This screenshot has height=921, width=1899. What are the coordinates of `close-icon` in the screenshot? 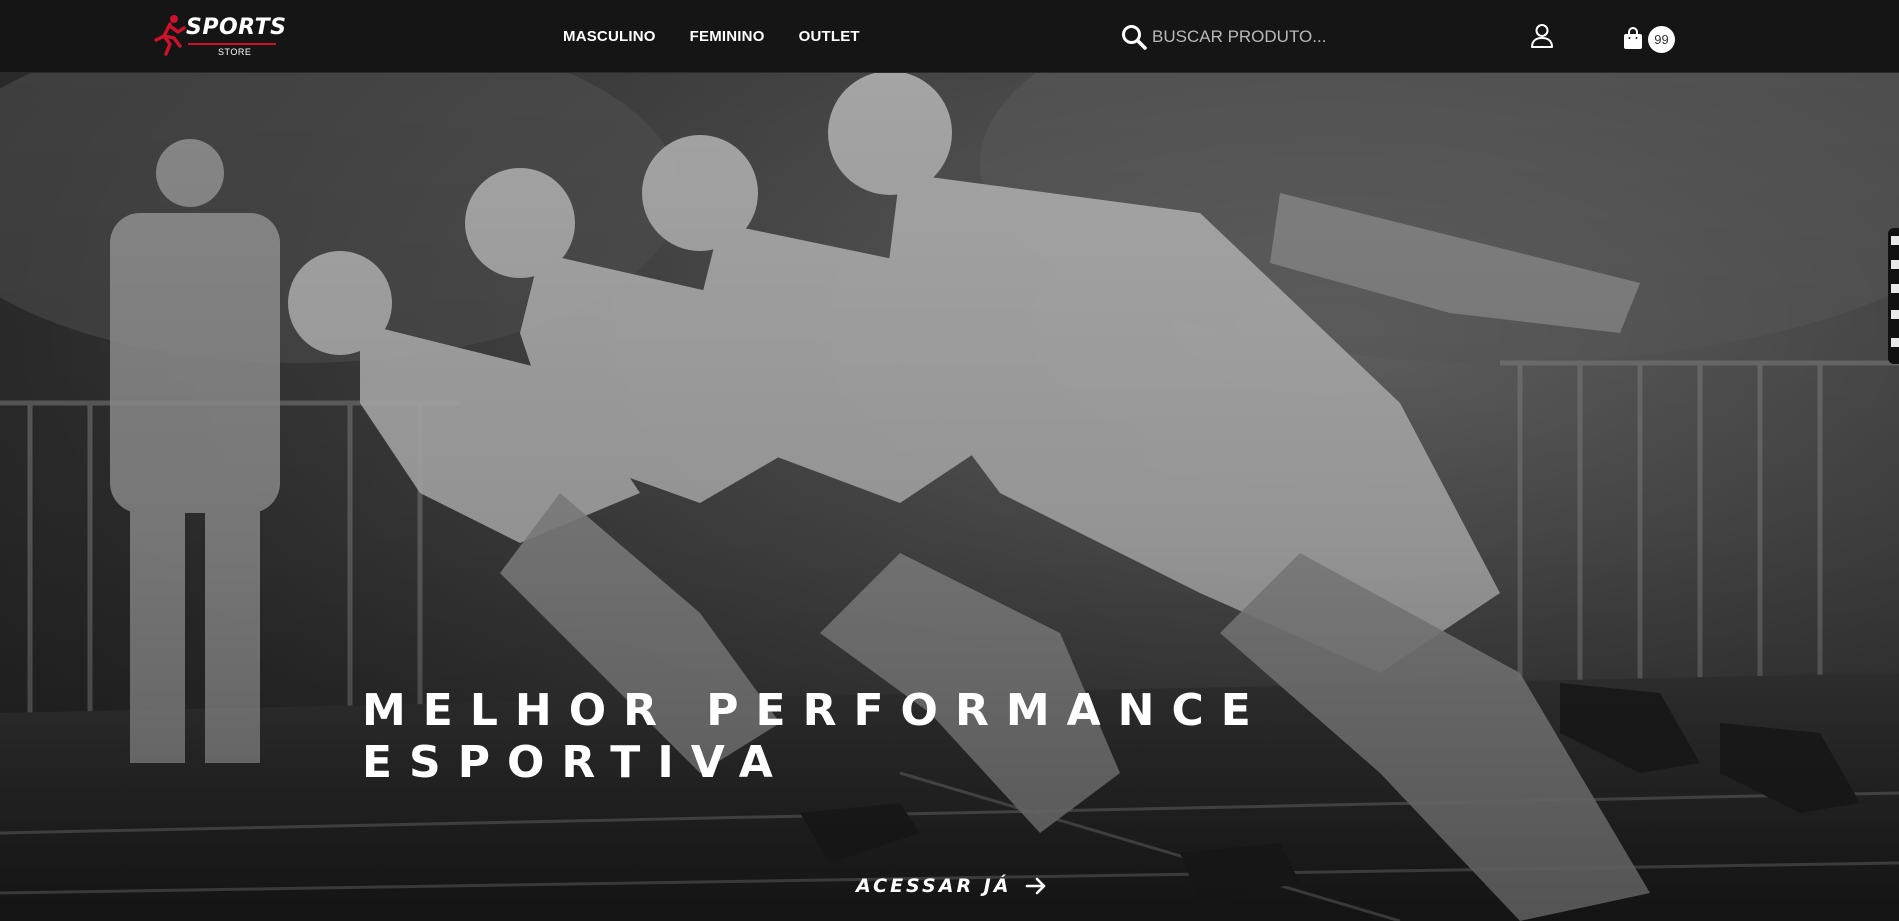 It's located at (1895, 342).